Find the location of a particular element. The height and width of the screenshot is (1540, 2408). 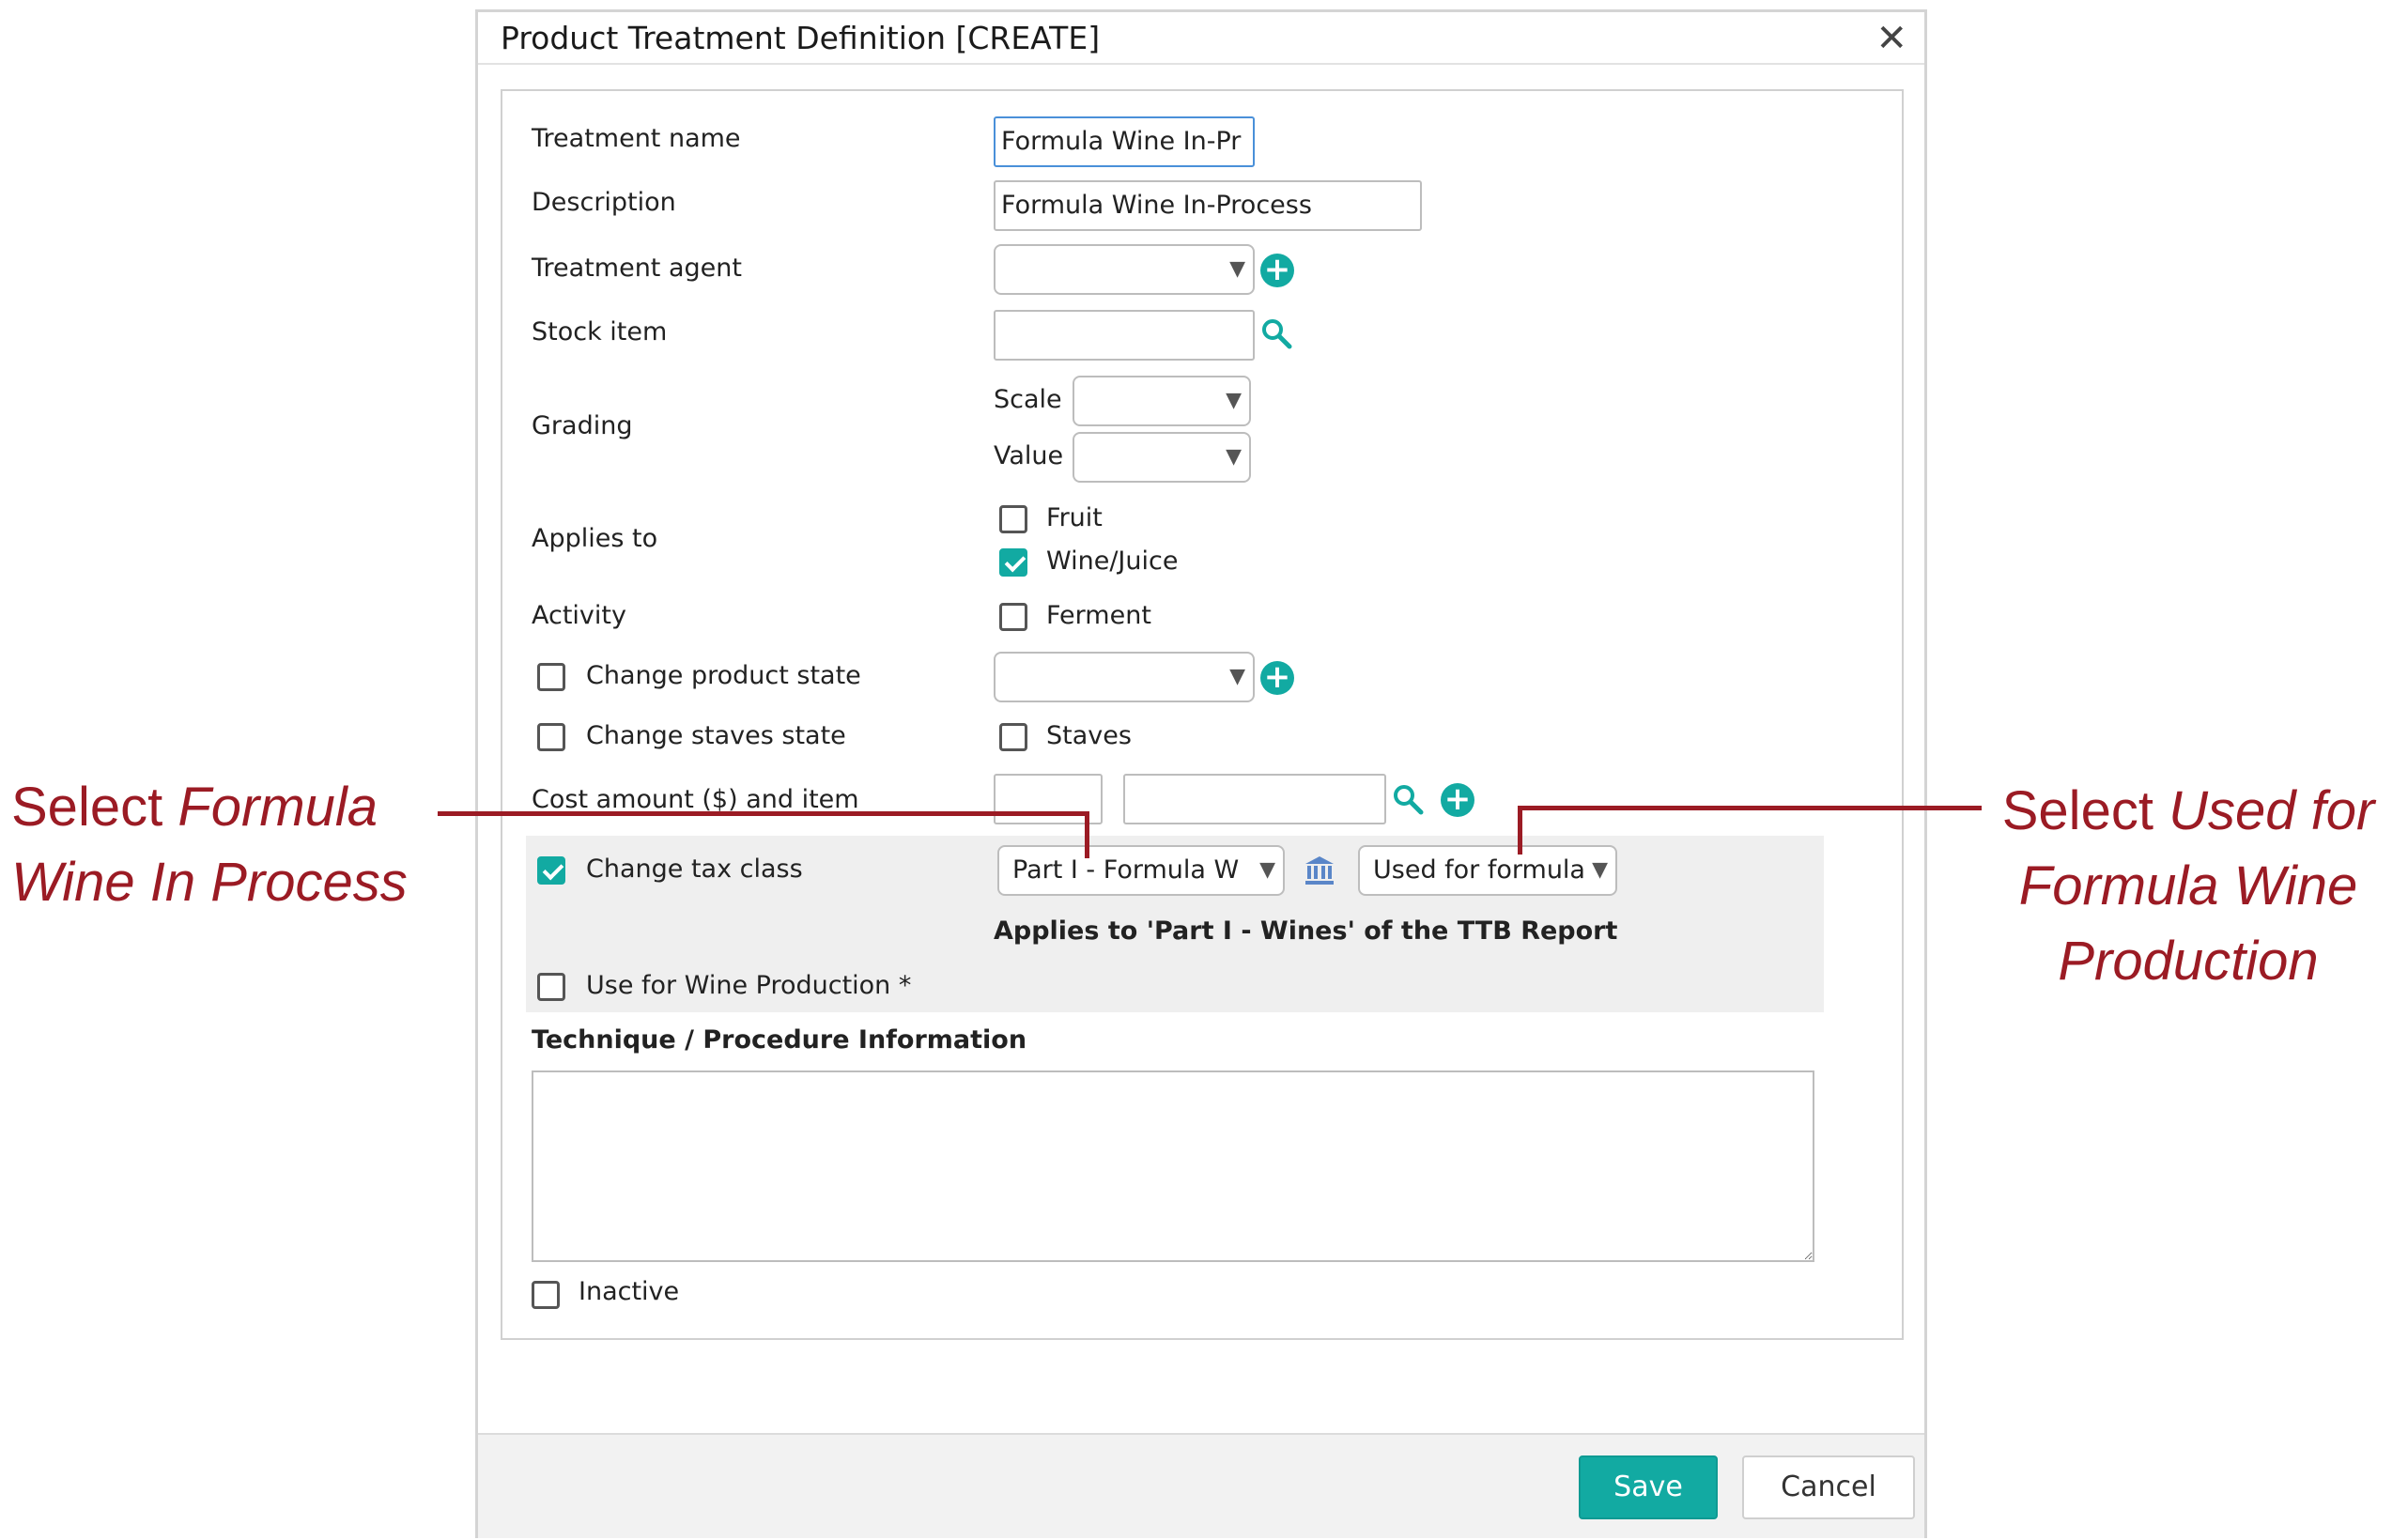

annotation-left-line is located at coordinates (763, 813).